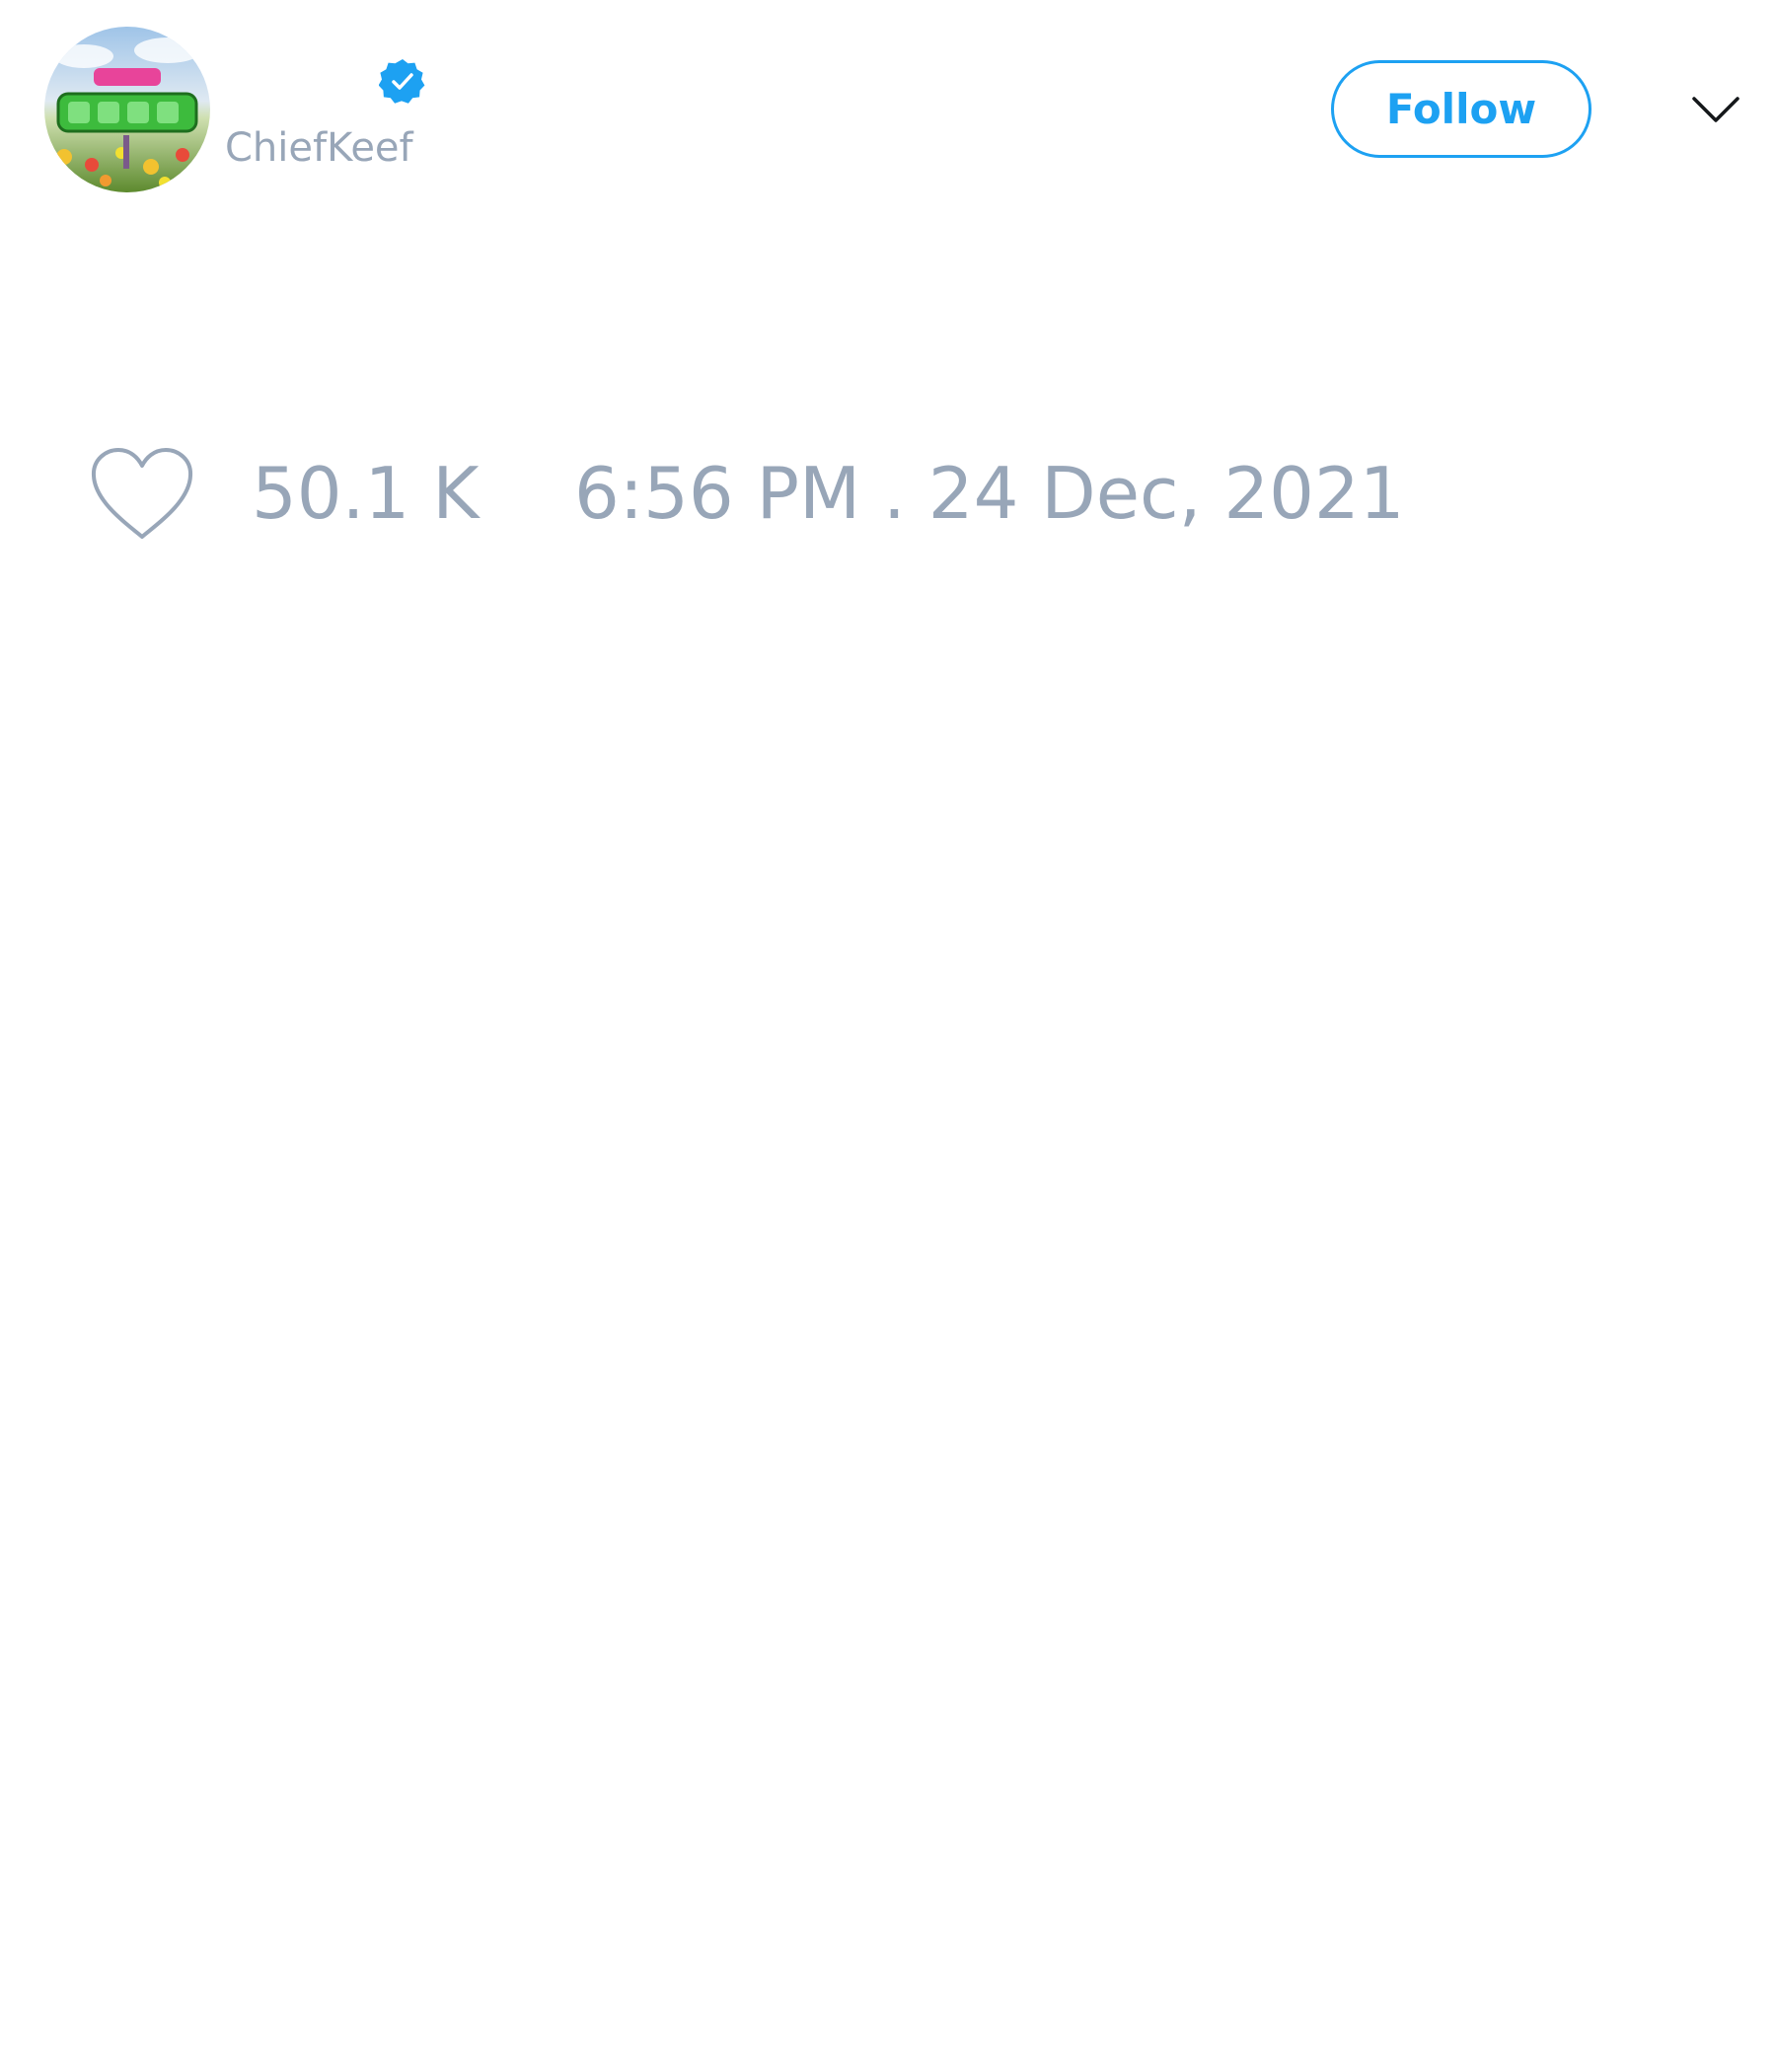  Describe the element at coordinates (319, 148) in the screenshot. I see `author-handle: ChiefKeef` at that location.